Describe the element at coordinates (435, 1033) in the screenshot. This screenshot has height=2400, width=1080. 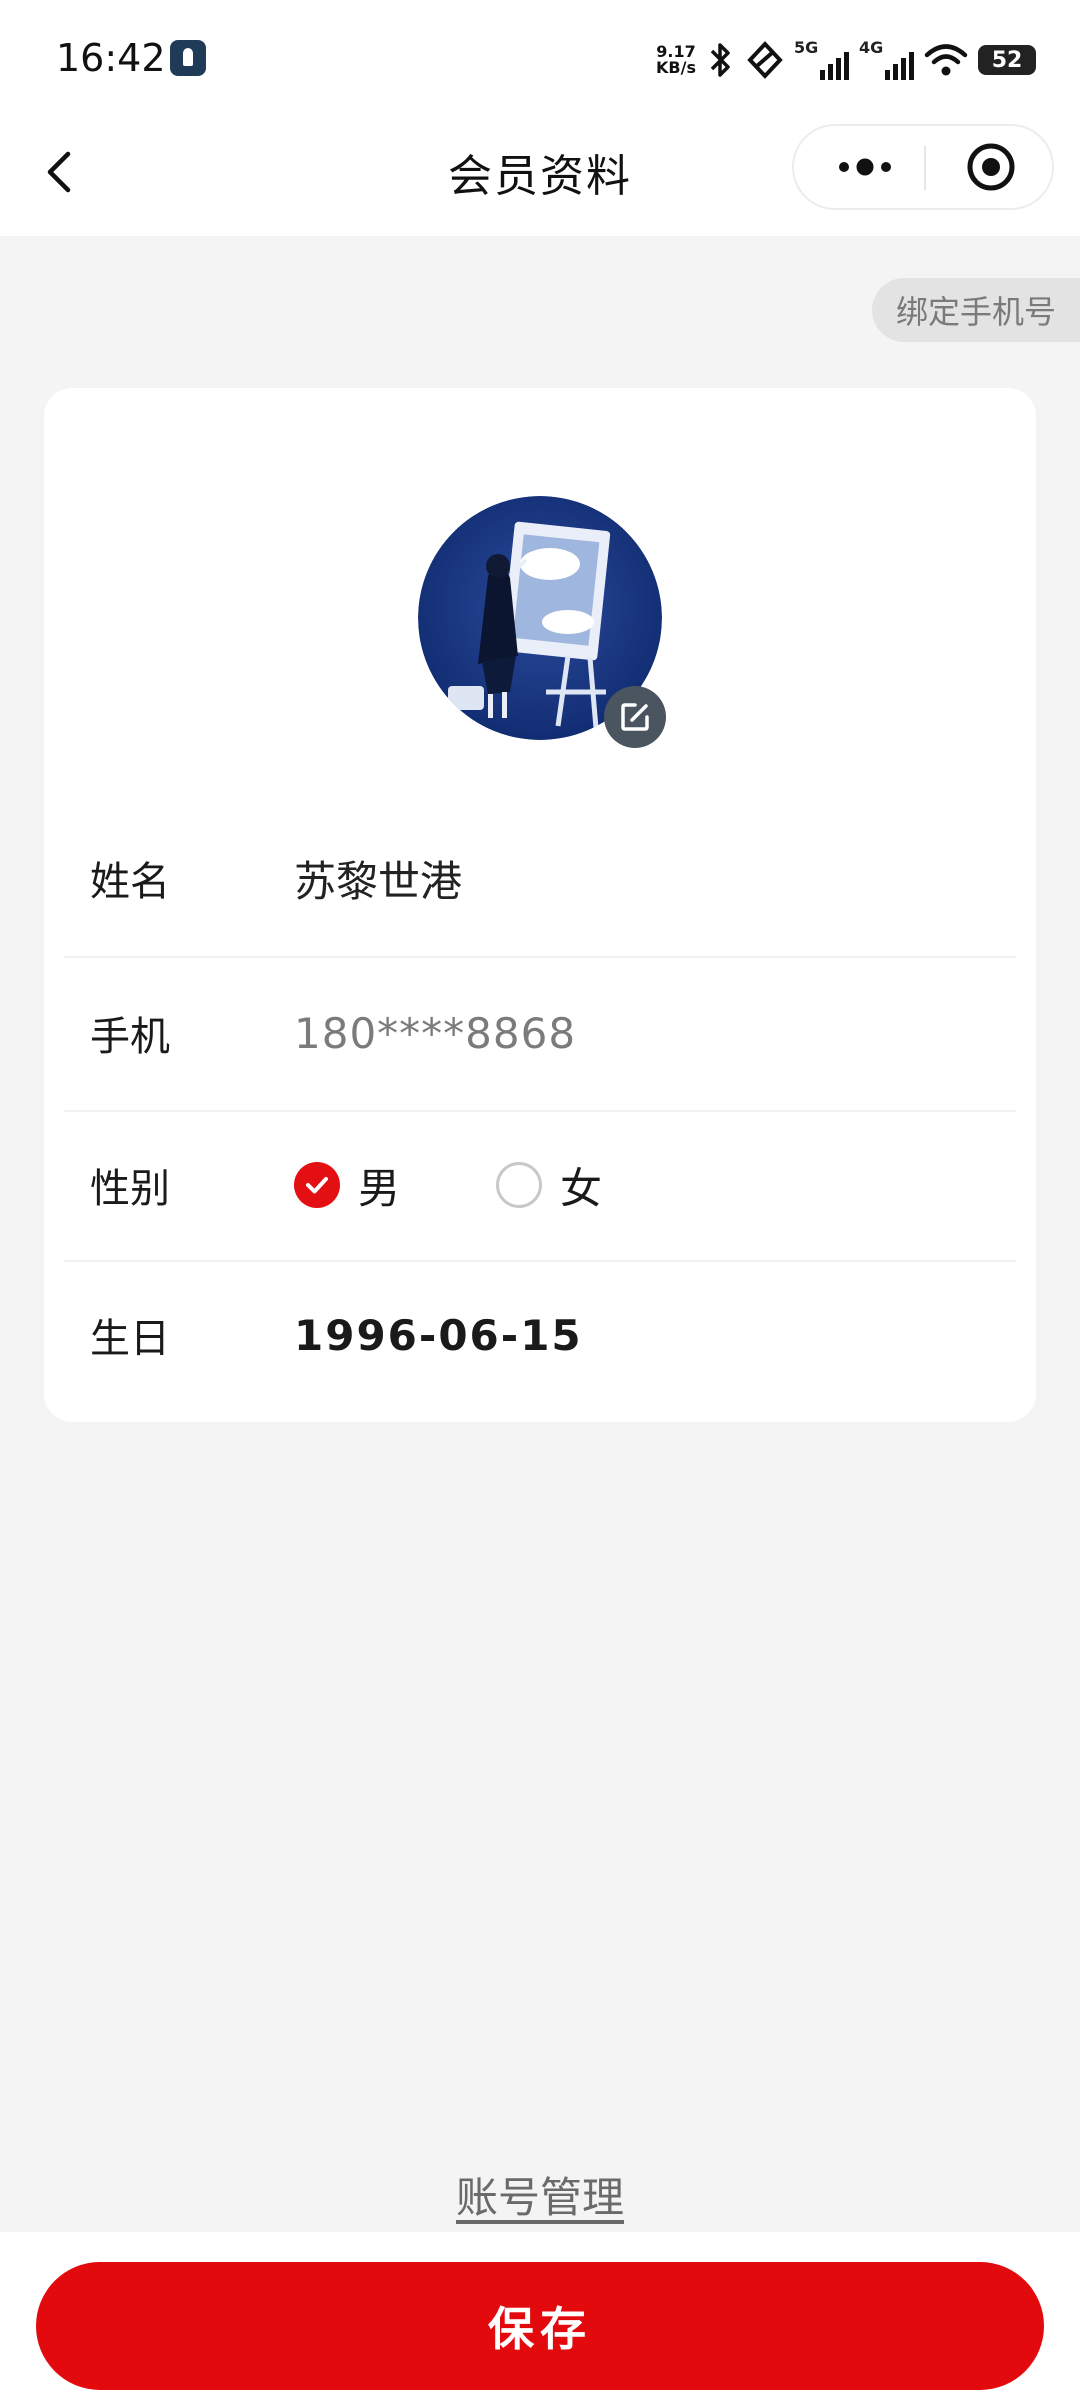
I see `phone-value: 180****8868` at that location.